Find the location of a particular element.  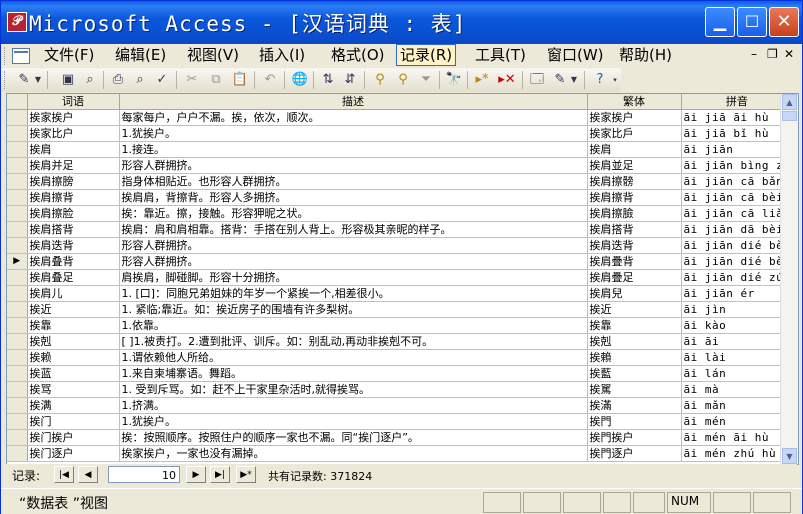

cell-traditional: 挨肩擦臉 is located at coordinates (634, 213).